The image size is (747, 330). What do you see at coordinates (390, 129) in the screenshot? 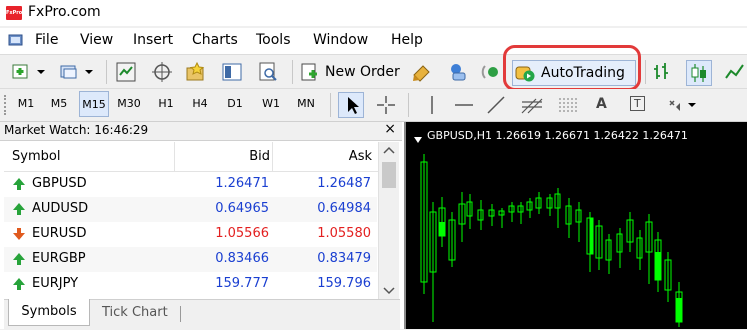
I see `close-icon: ×` at bounding box center [390, 129].